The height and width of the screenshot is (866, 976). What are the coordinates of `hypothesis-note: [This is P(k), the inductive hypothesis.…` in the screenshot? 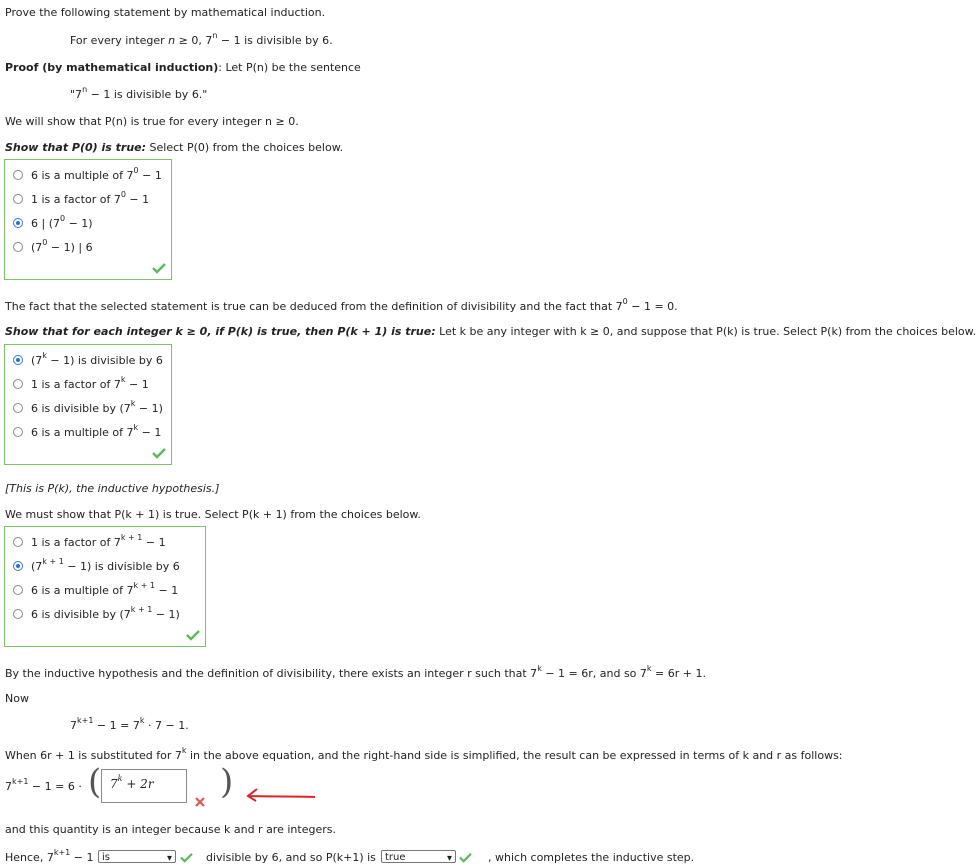 It's located at (112, 488).